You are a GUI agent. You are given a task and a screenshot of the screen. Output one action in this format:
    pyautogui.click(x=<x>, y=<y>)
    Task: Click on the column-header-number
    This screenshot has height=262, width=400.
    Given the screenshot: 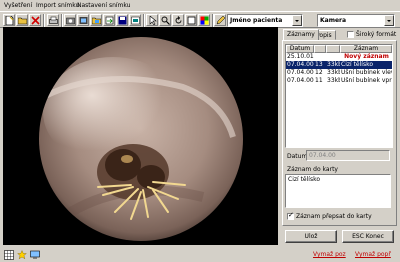 What is the action you would take?
    pyautogui.click(x=320, y=49)
    